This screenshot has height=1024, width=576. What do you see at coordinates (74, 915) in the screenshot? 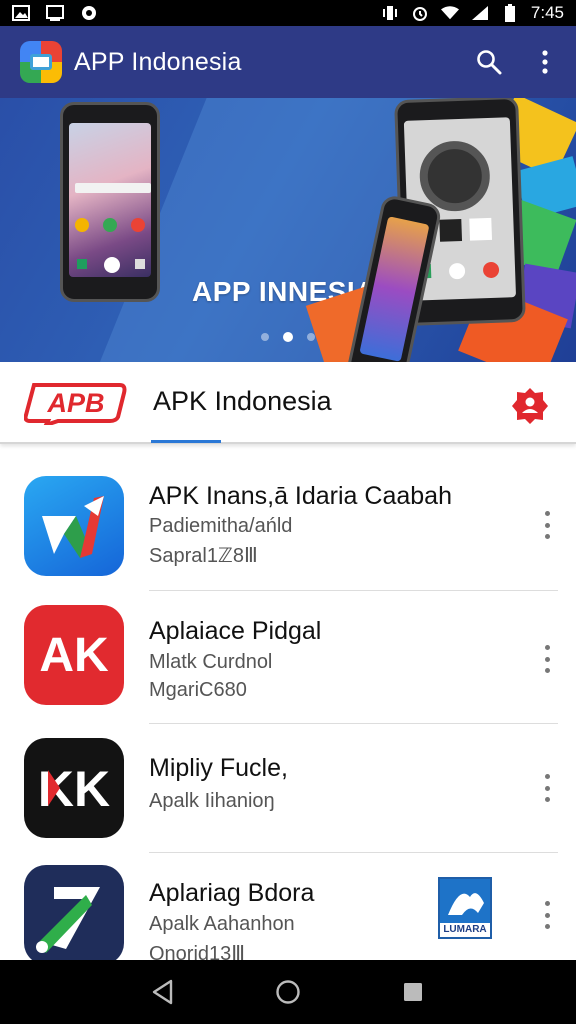
I see `navy-green-slash-app-icon` at bounding box center [74, 915].